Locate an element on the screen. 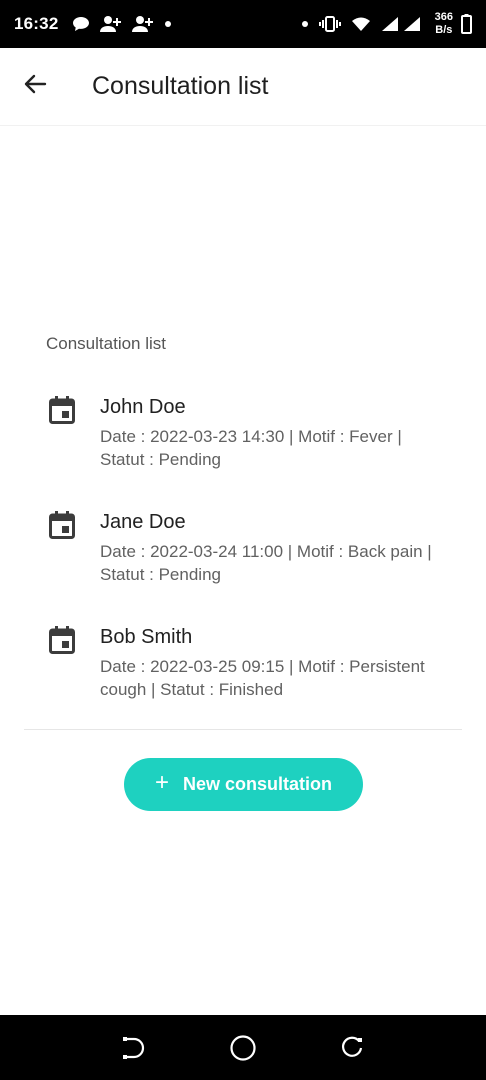  network-speed: 366 B/s is located at coordinates (444, 24).